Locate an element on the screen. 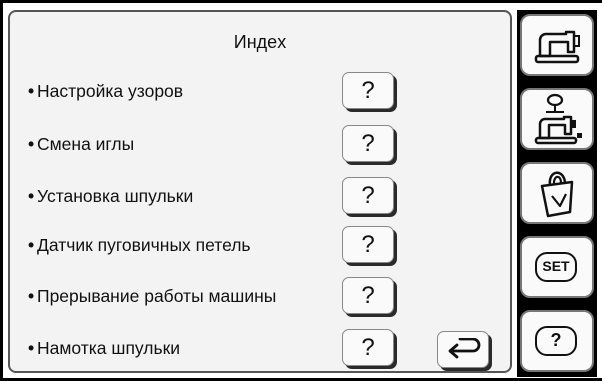 The image size is (602, 381). return-arrow-icon is located at coordinates (464, 348).